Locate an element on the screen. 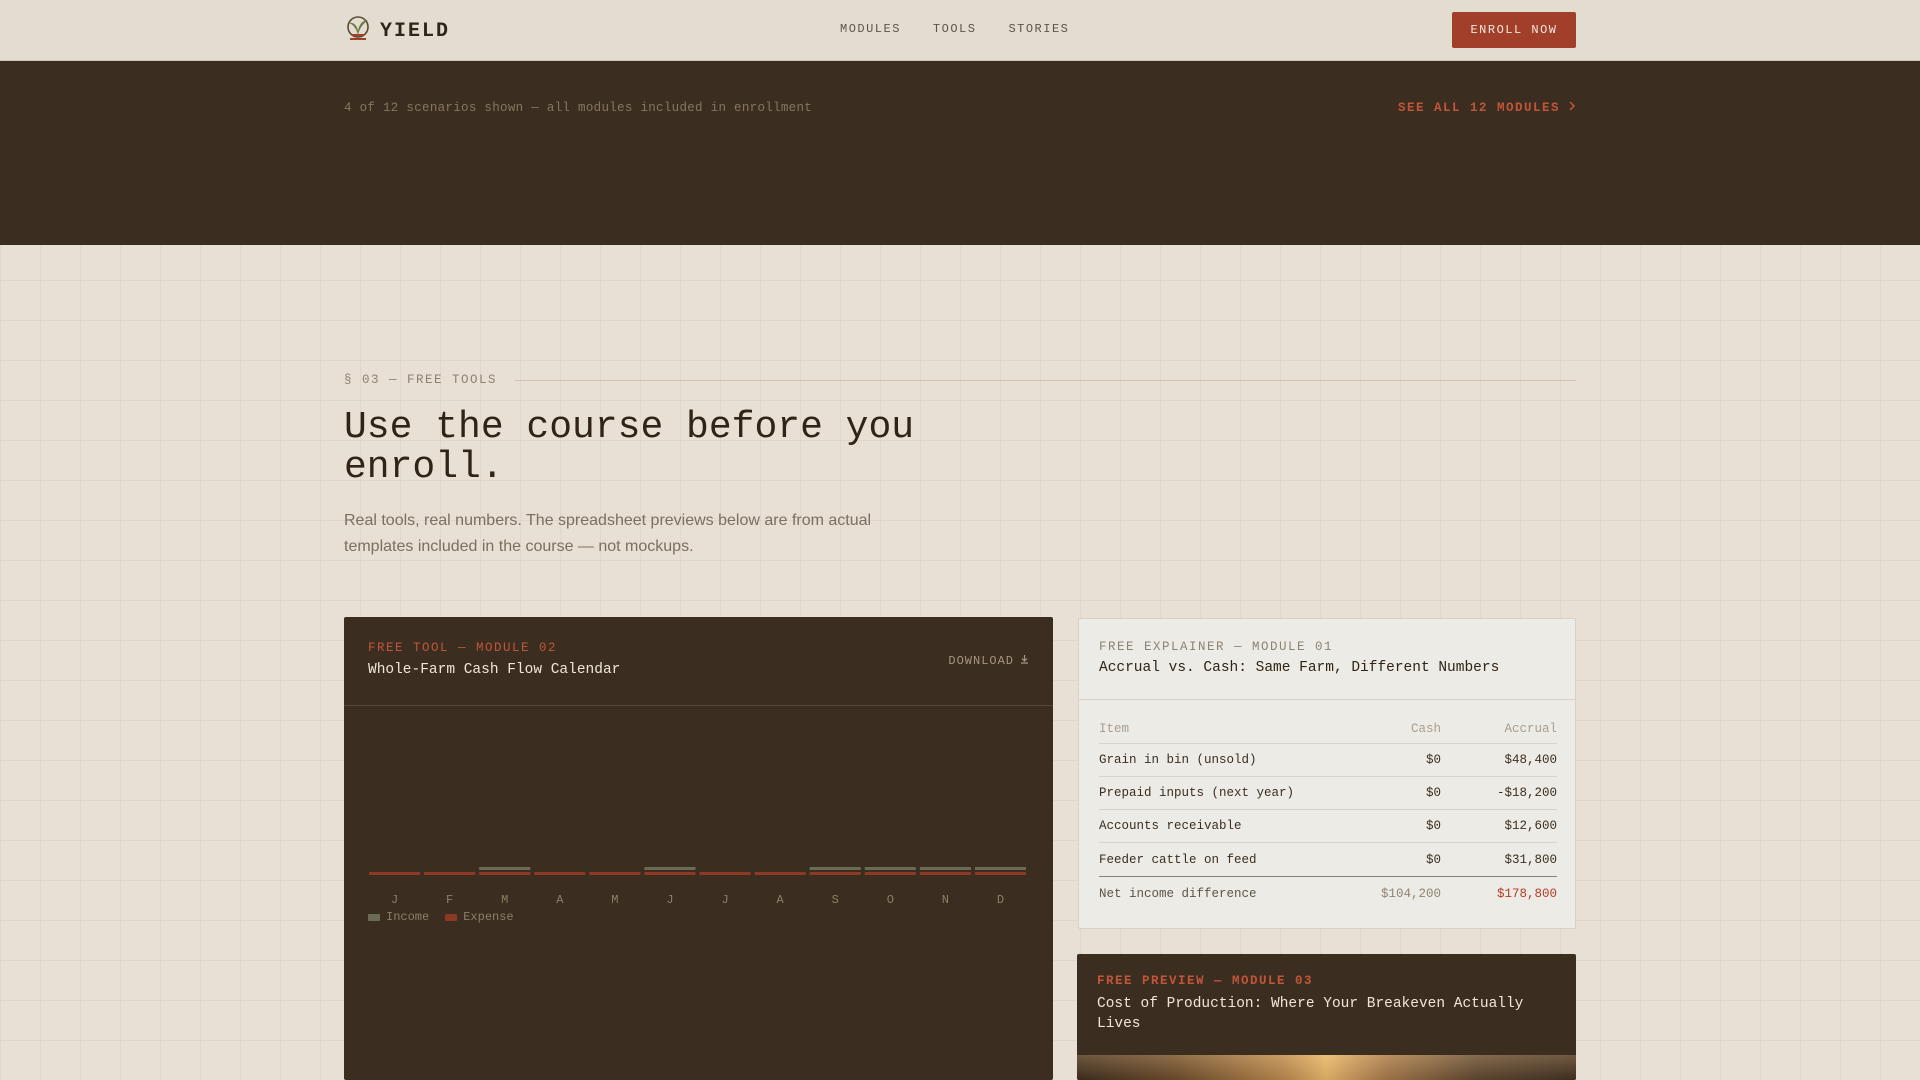 Image resolution: width=1920 pixels, height=1080 pixels. top-navigation-bar: YIELD MODULES TOOLS STORIES ENROLL NOW is located at coordinates (960, 30).